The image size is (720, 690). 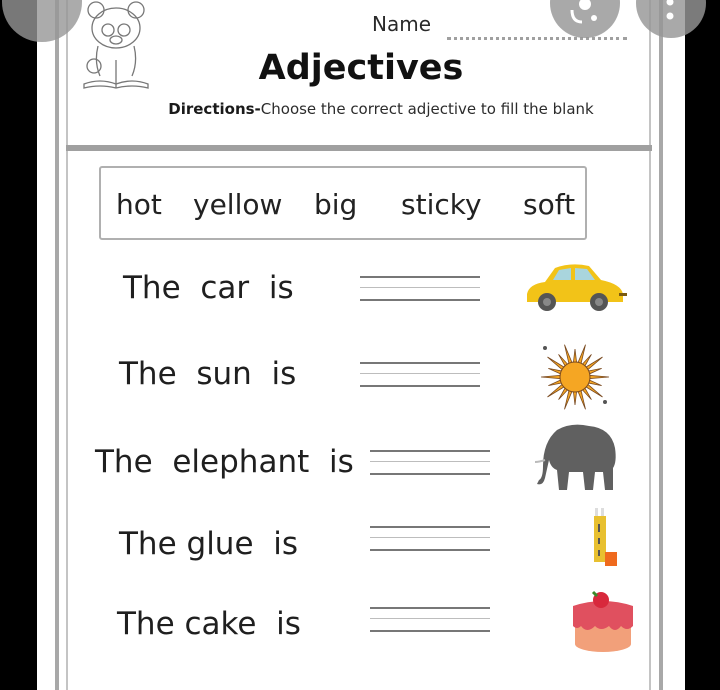 What do you see at coordinates (209, 624) in the screenshot?
I see `sentence-text: The cake is` at bounding box center [209, 624].